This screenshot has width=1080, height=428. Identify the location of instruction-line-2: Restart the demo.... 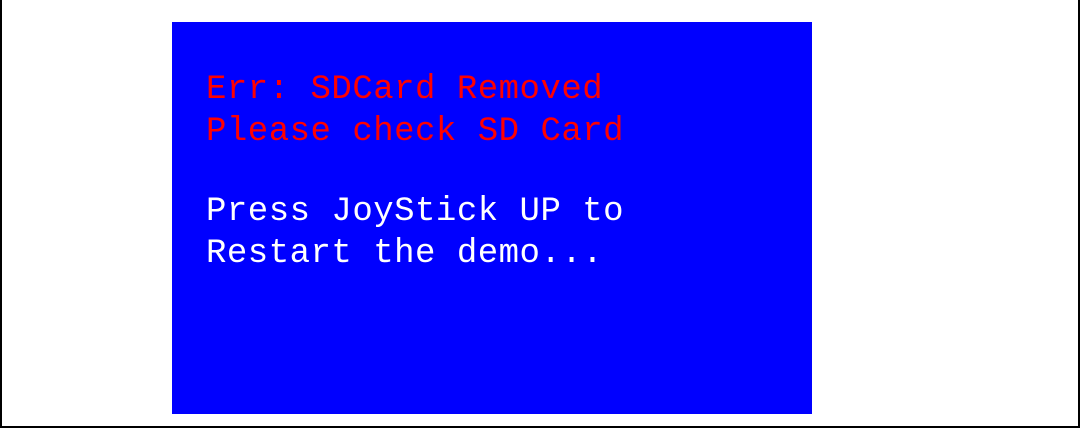
(405, 254).